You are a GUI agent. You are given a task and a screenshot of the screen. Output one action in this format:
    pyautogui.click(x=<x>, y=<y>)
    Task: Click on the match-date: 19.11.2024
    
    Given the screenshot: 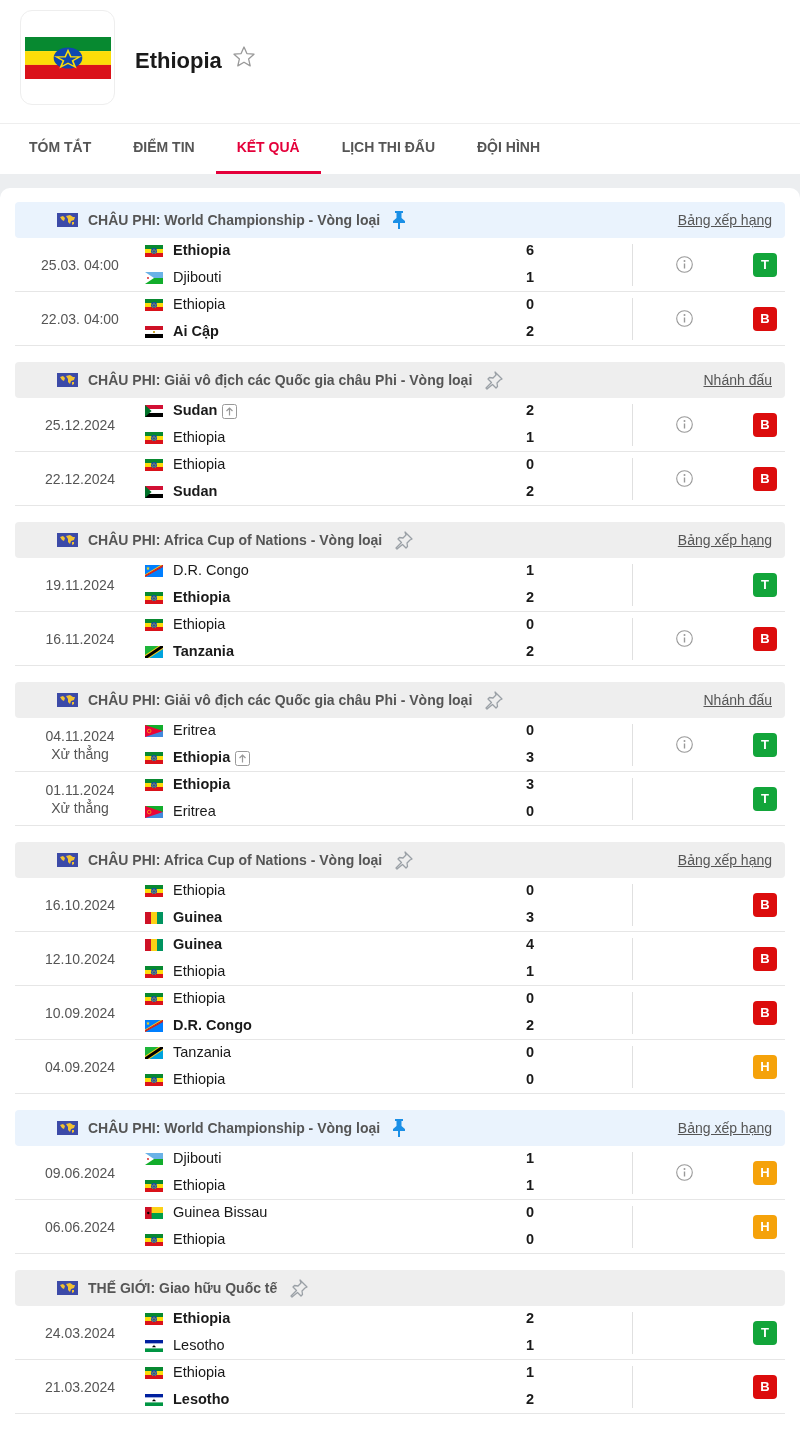 What is the action you would take?
    pyautogui.click(x=80, y=584)
    